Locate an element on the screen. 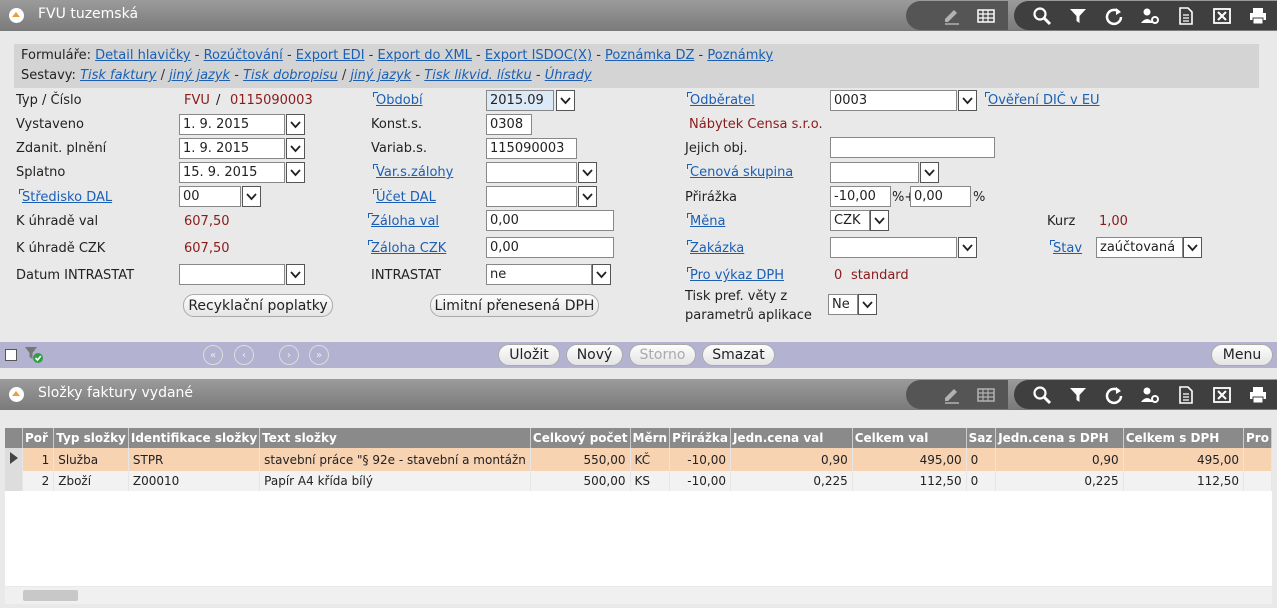 Image resolution: width=1277 pixels, height=608 pixels. stav-dropdown is located at coordinates (1192, 247).